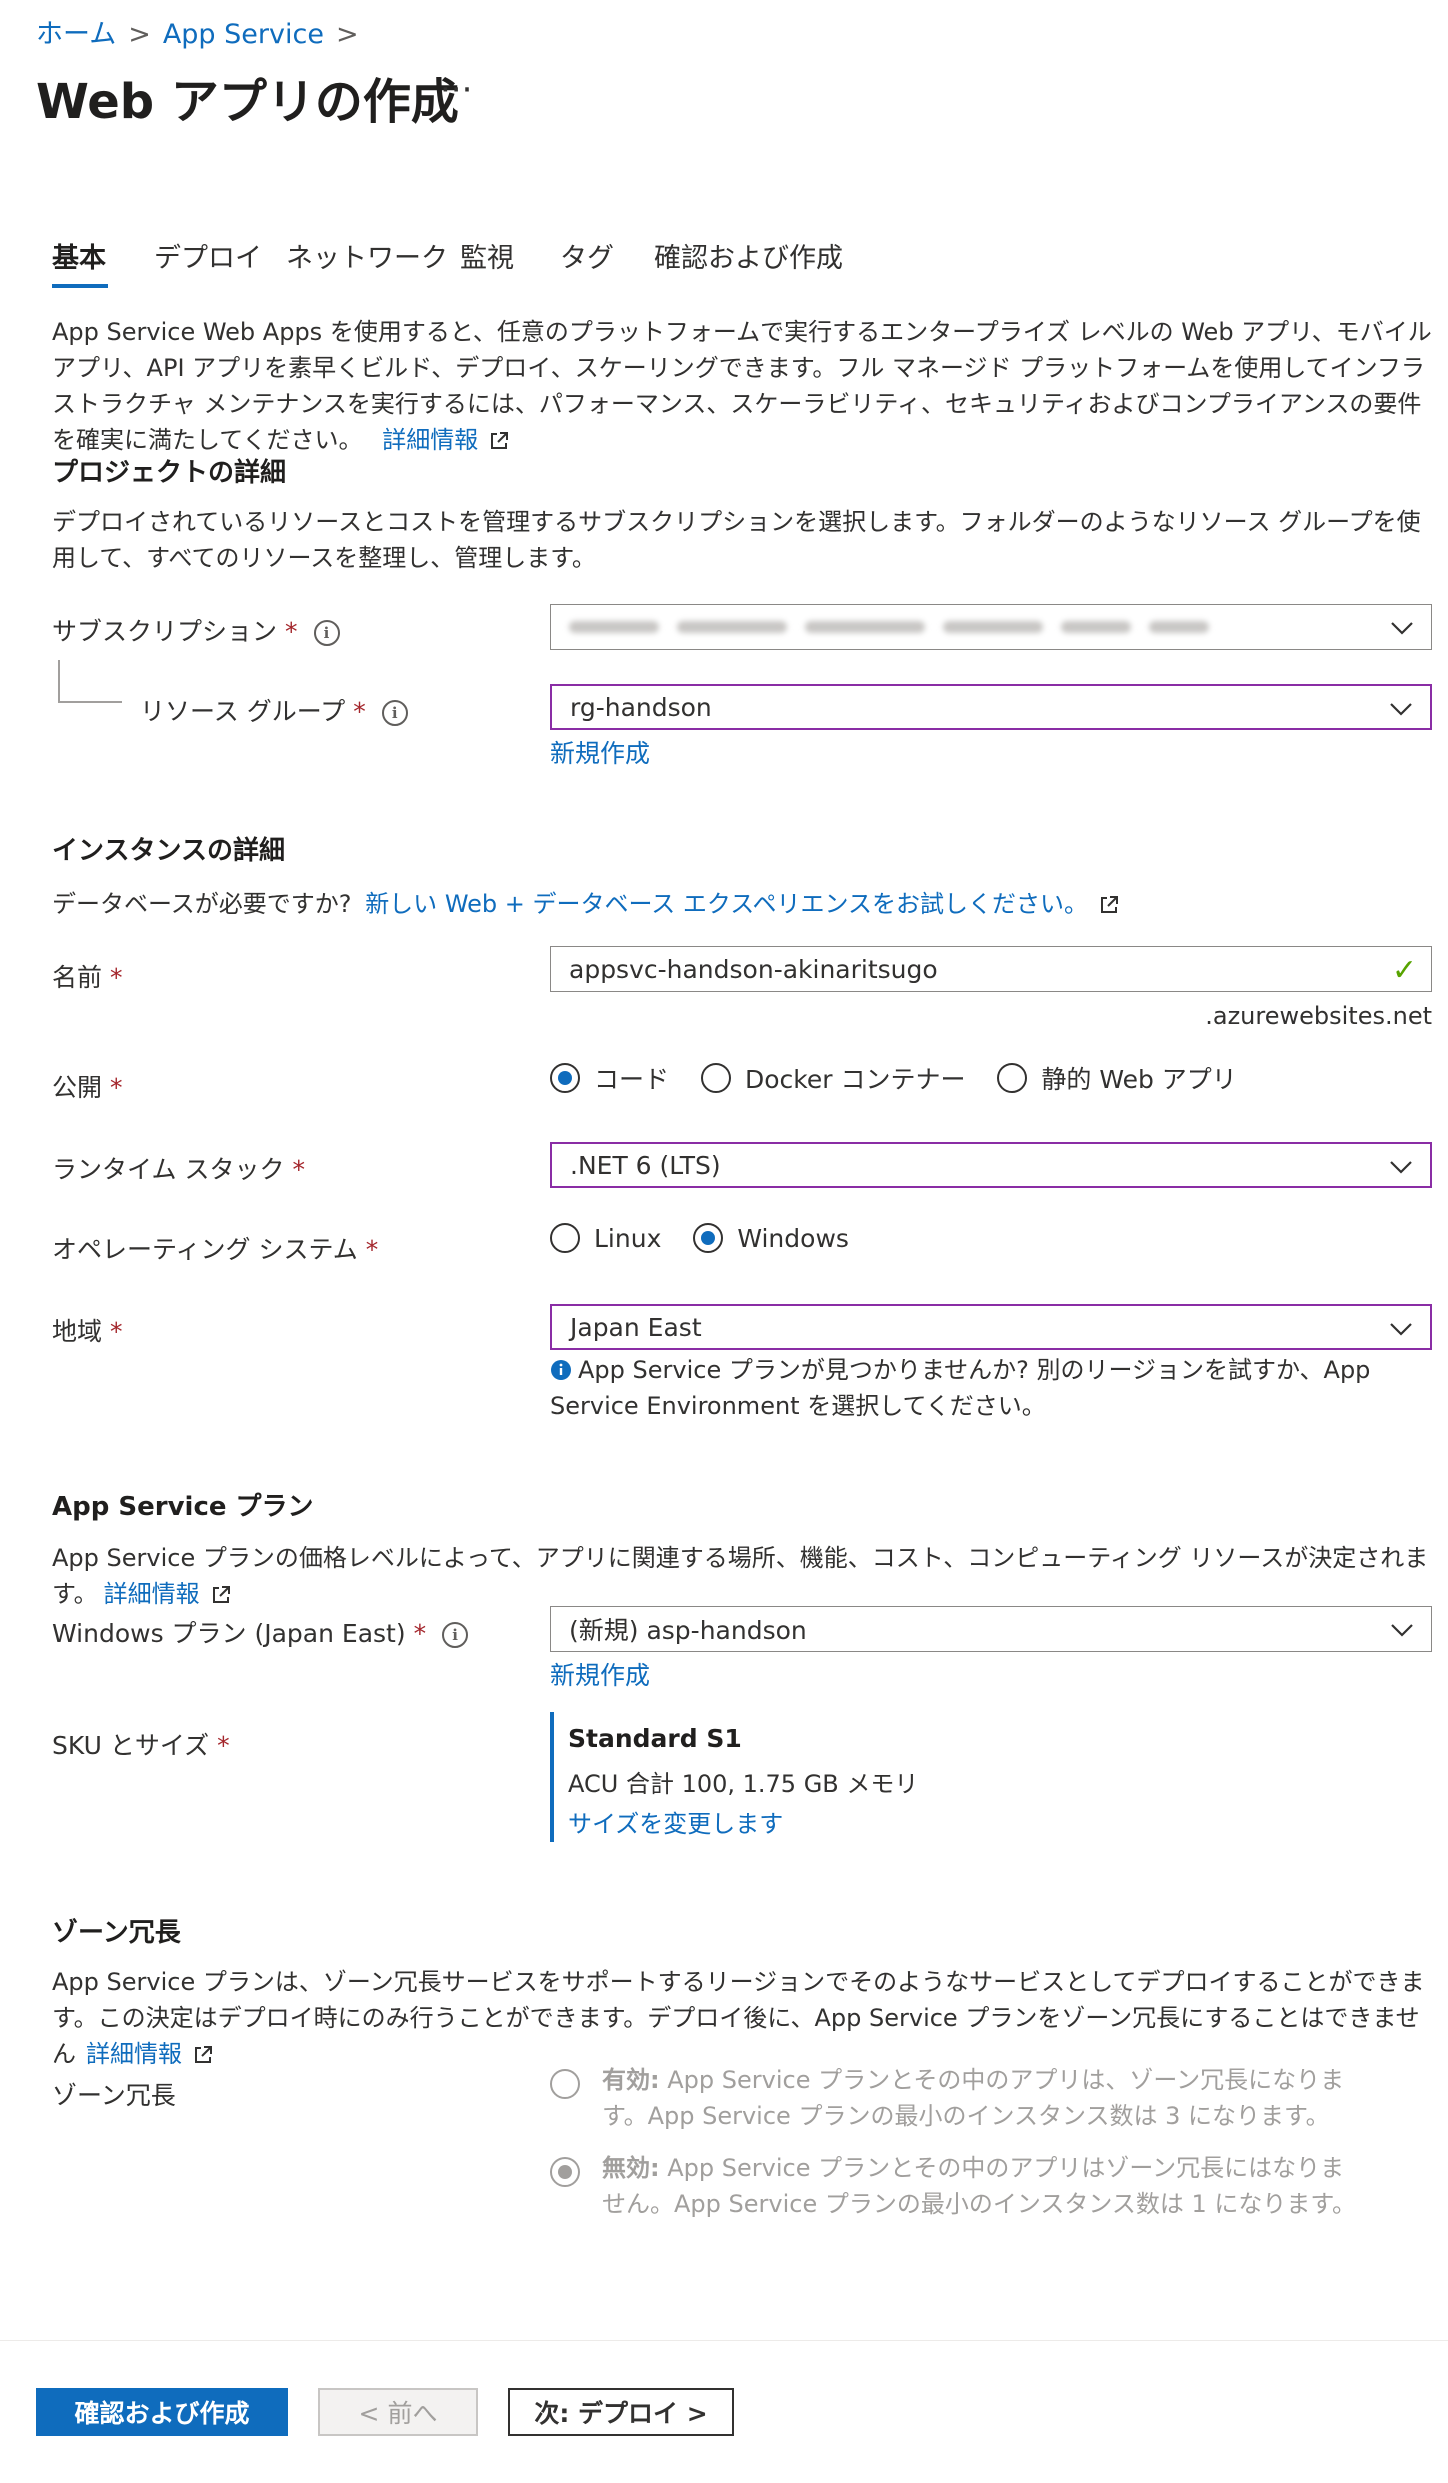 This screenshot has height=2483, width=1448. I want to click on resource-group-label: リソース グループ * i, so click(274, 710).